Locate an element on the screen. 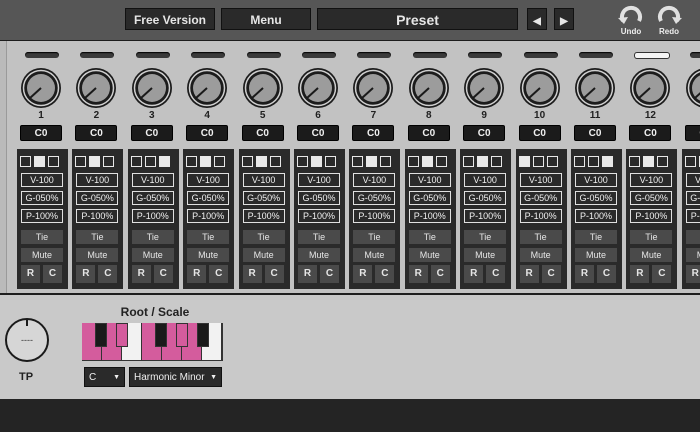 The height and width of the screenshot is (432, 700). undo-button: Undo is located at coordinates (631, 20).